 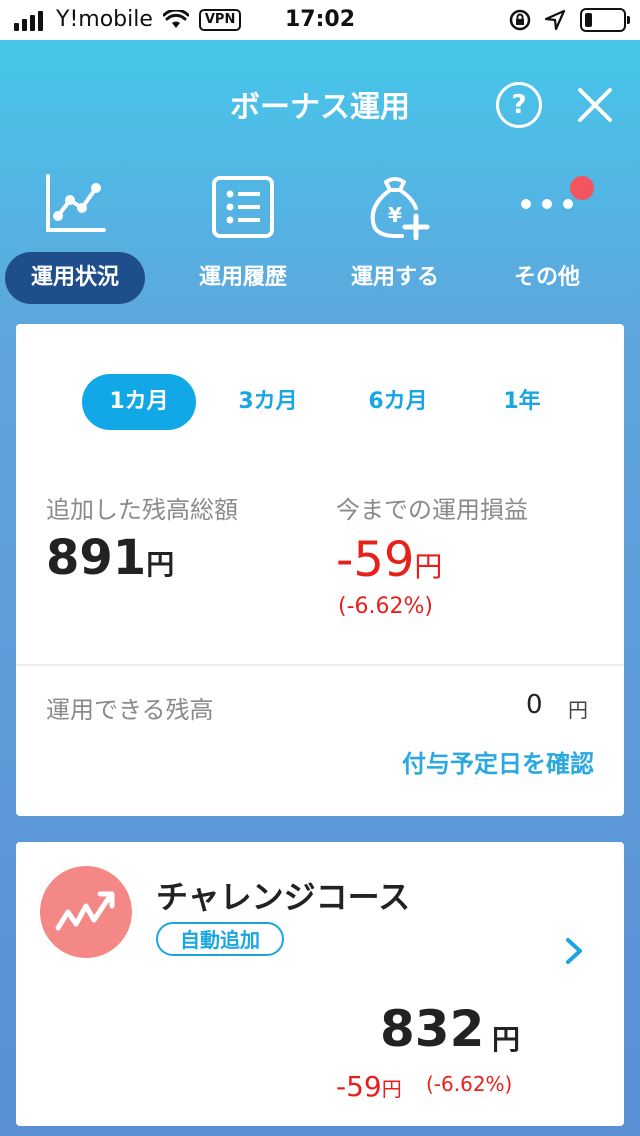 I want to click on status-bar: Y!mobile VPN 17:02, so click(x=320, y=20).